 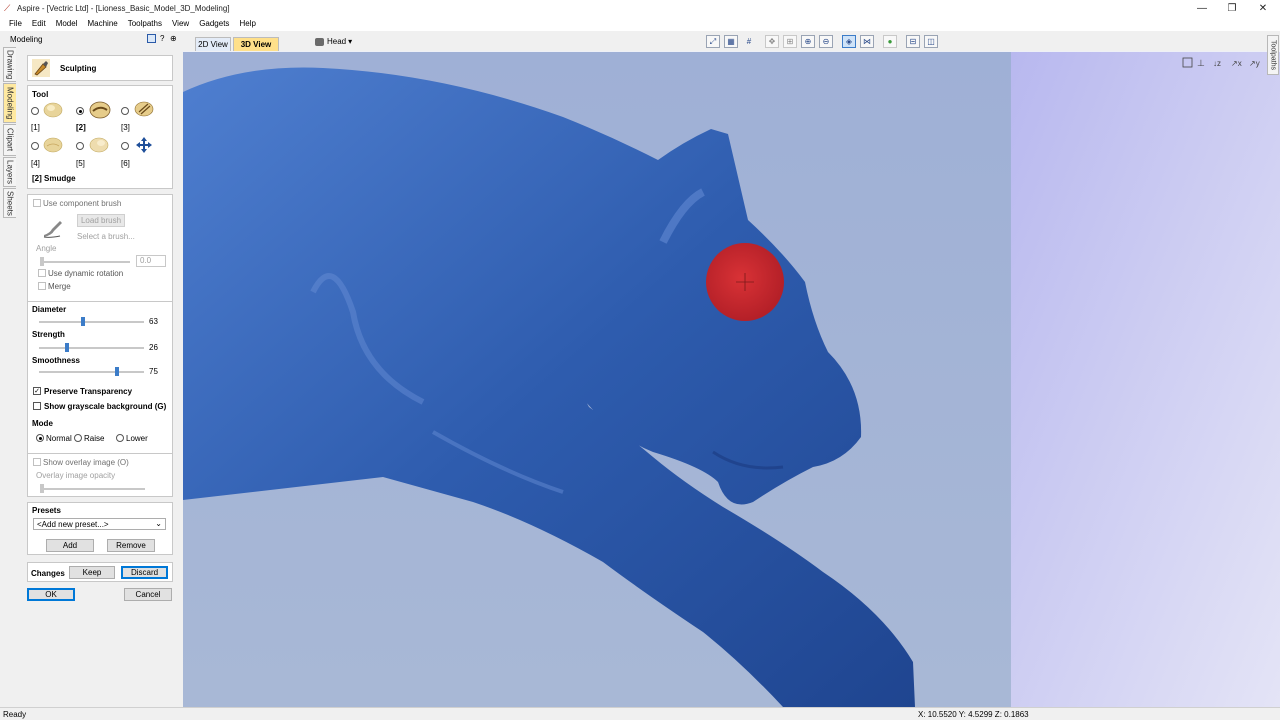 What do you see at coordinates (101, 220) in the screenshot?
I see `load-brush-button: Load brush` at bounding box center [101, 220].